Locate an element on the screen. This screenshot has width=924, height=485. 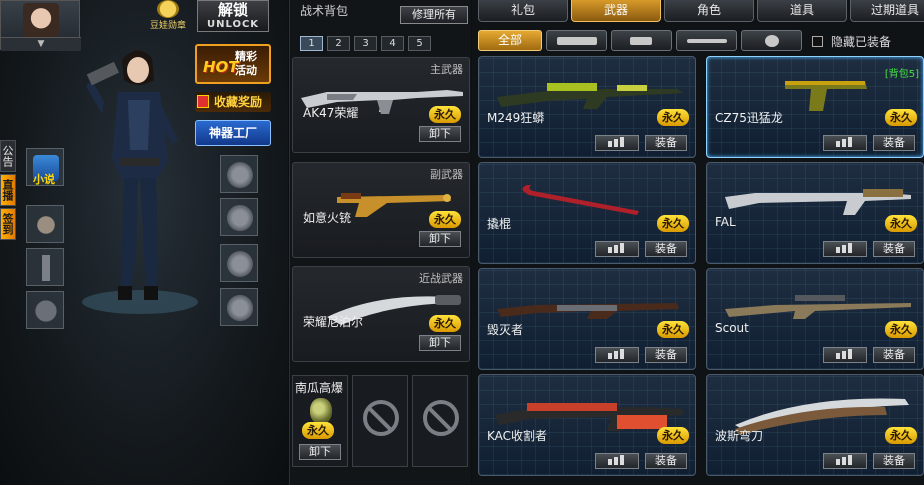
tab-expired-items: 过期道具 is located at coordinates (887, 11).